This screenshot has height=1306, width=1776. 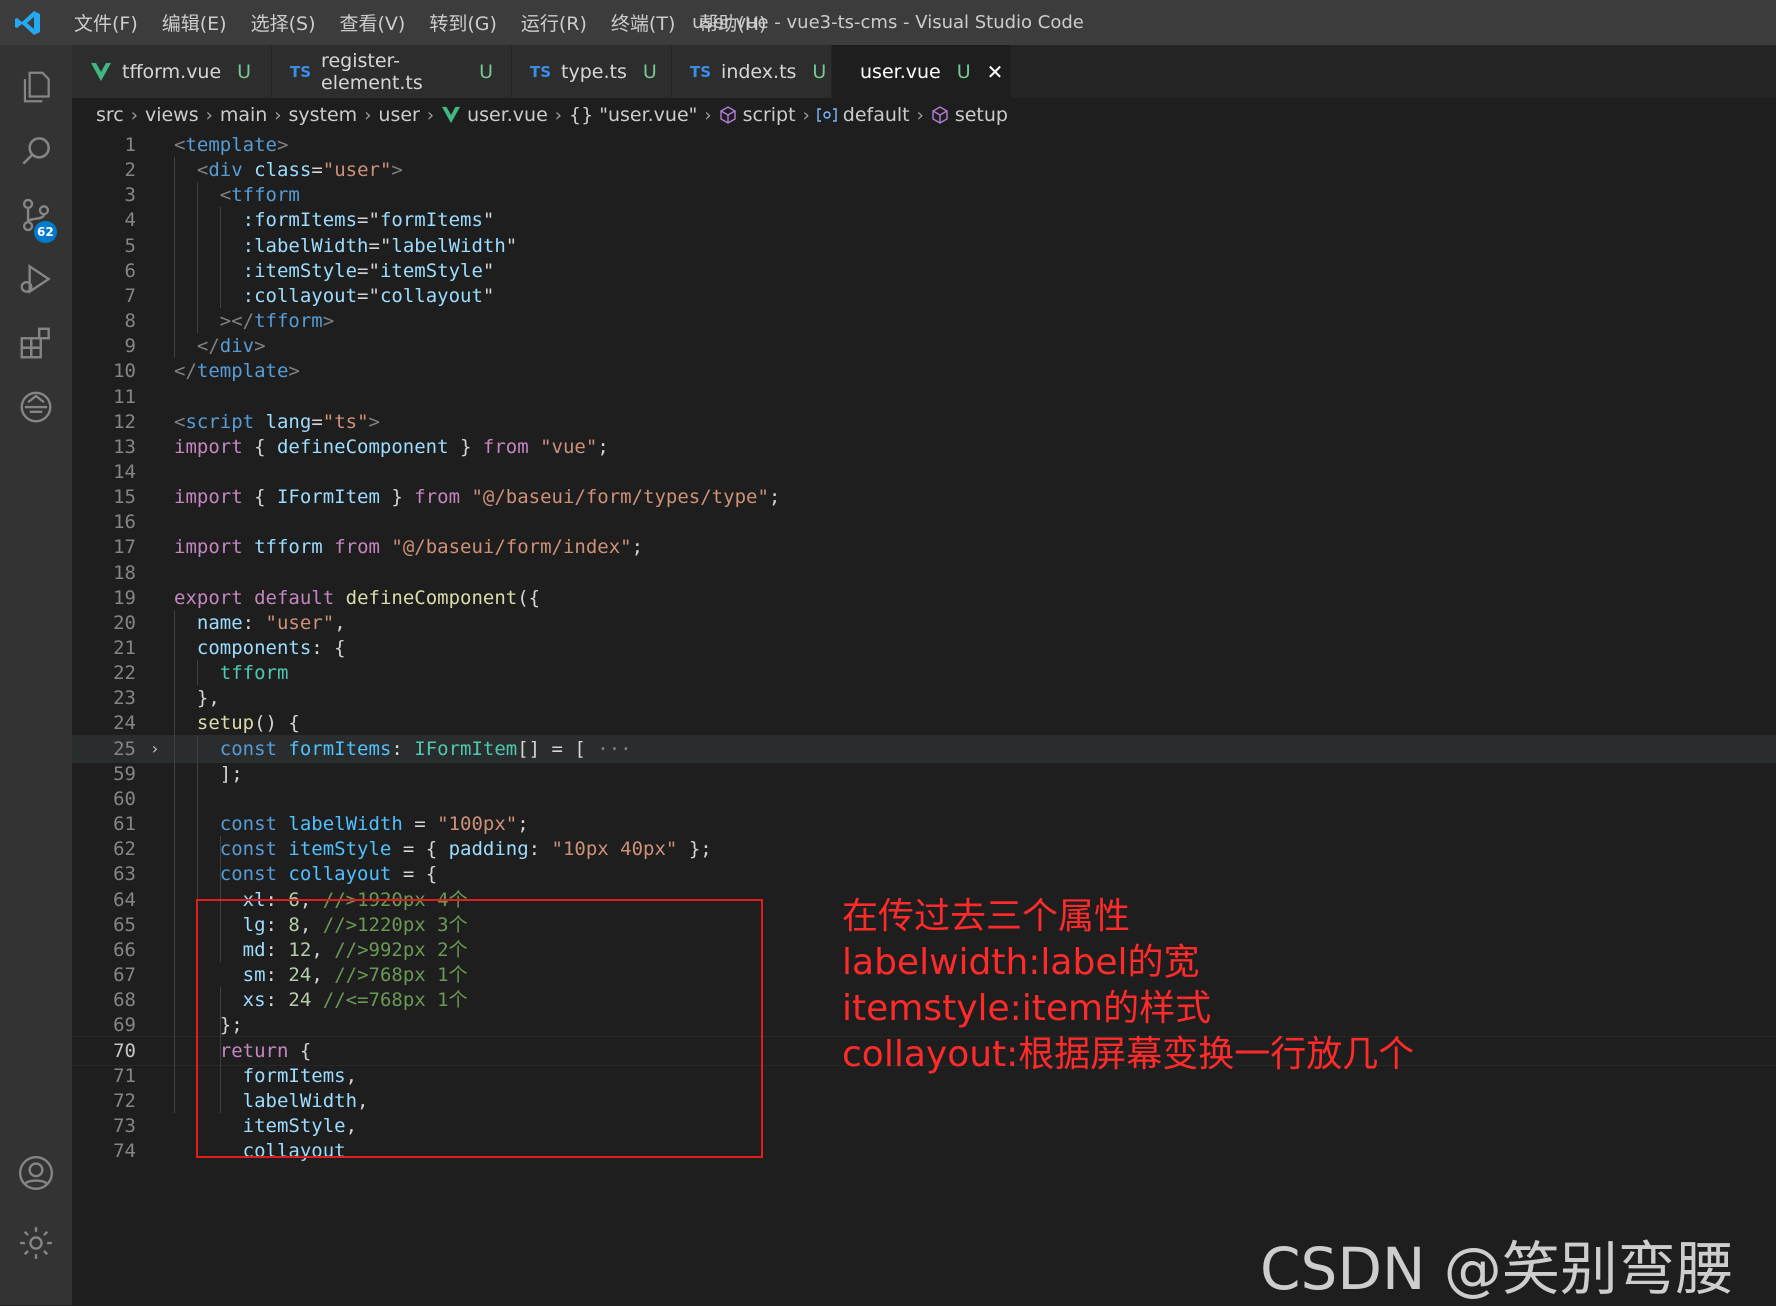 I want to click on code-line: 7 :collayout="collayout", so click(x=924, y=296).